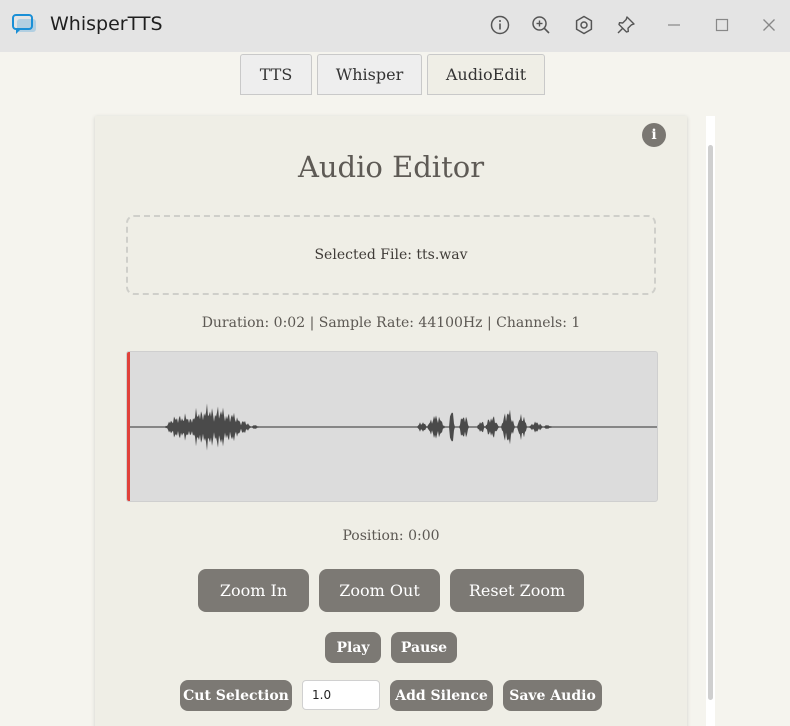 This screenshot has height=726, width=790. What do you see at coordinates (106, 24) in the screenshot?
I see `window-title: WhisperTTS` at bounding box center [106, 24].